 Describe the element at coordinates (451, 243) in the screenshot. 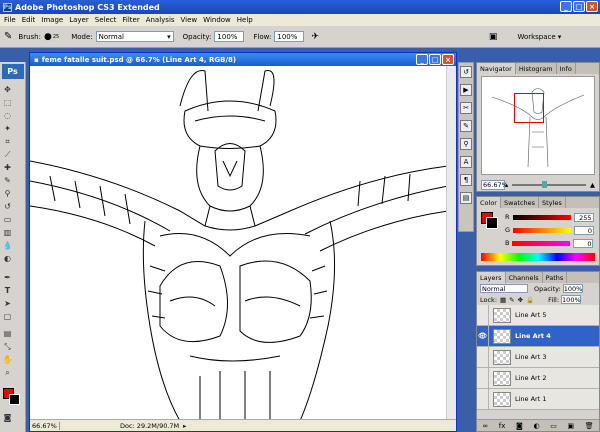

I see `vertical-scrollbar` at that location.